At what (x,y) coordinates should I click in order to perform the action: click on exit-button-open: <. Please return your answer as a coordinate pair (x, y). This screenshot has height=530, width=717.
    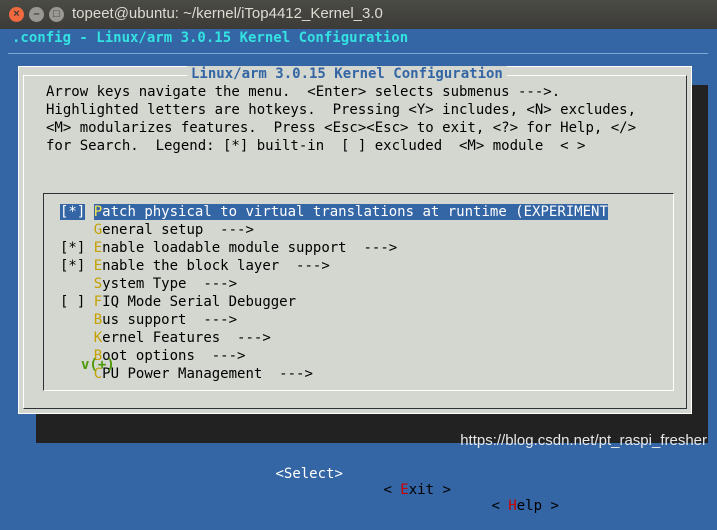
    Looking at the image, I should click on (392, 490).